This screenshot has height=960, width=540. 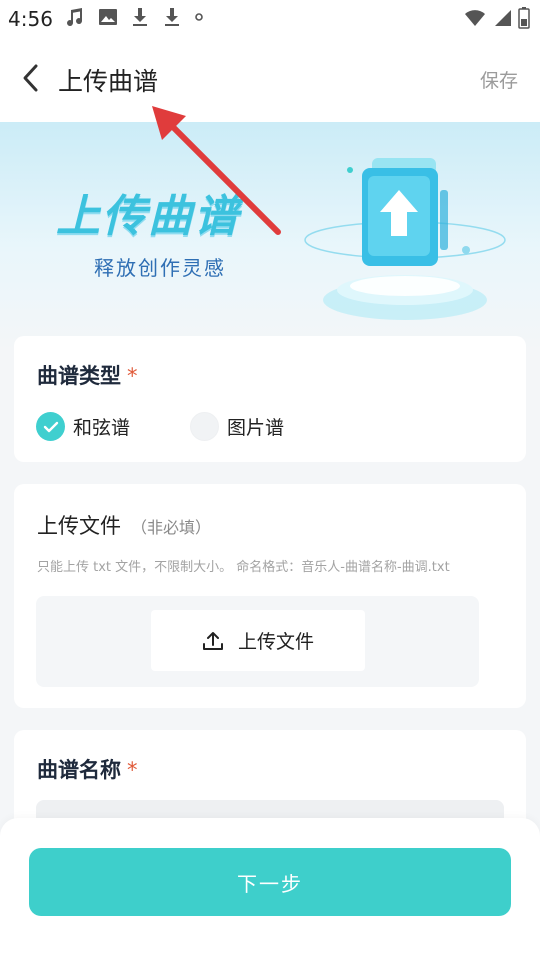 I want to click on battery-icon, so click(x=524, y=18).